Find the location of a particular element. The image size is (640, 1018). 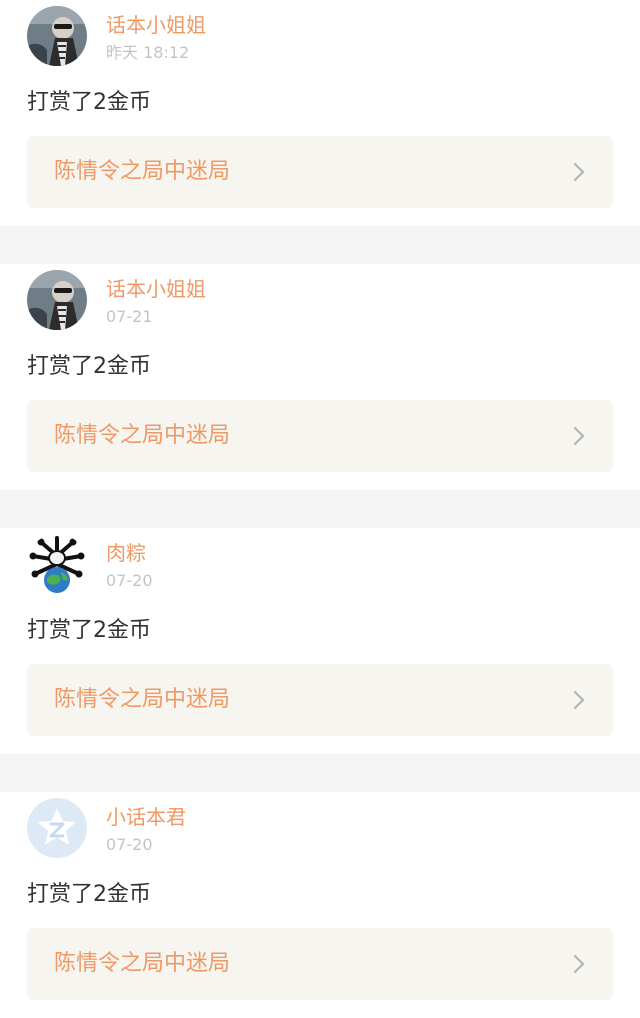

timestamp: 07-21 is located at coordinates (129, 316).